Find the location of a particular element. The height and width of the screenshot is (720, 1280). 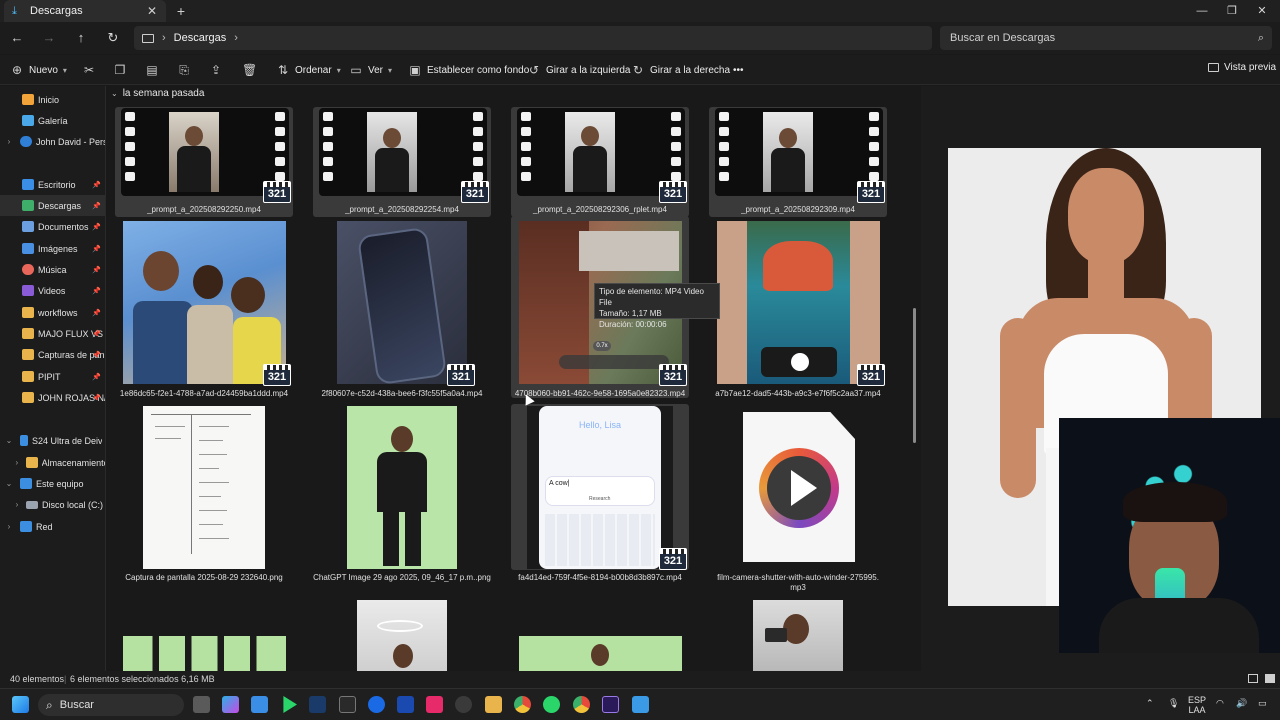

sort-button: ⇅ Ordenar ▾ is located at coordinates (308, 70).